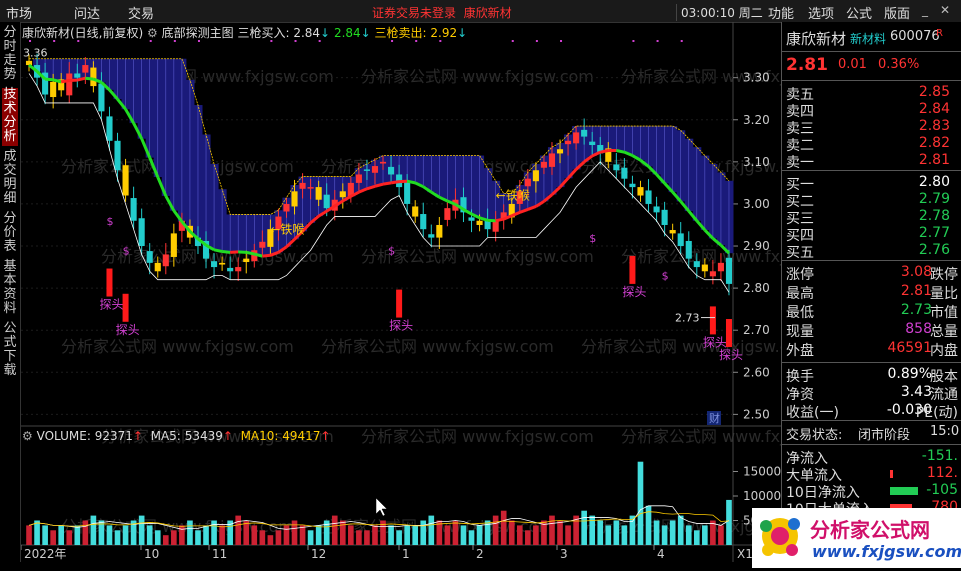 The height and width of the screenshot is (571, 961). I want to click on tab-price-table: 分价表, so click(10, 234).